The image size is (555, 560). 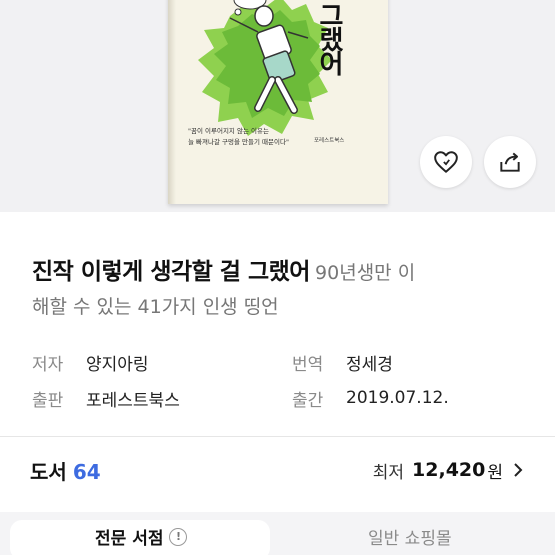 What do you see at coordinates (178, 536) in the screenshot?
I see `info-icon: !` at bounding box center [178, 536].